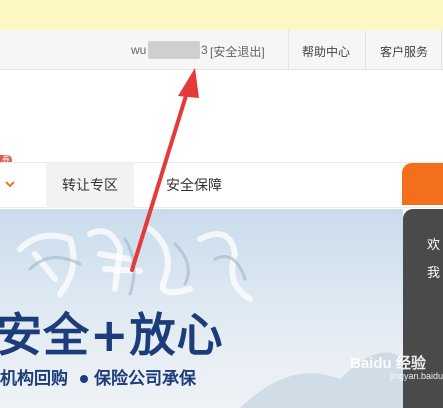  Describe the element at coordinates (34, 378) in the screenshot. I see `hero-sub-1: 机构回购` at that location.